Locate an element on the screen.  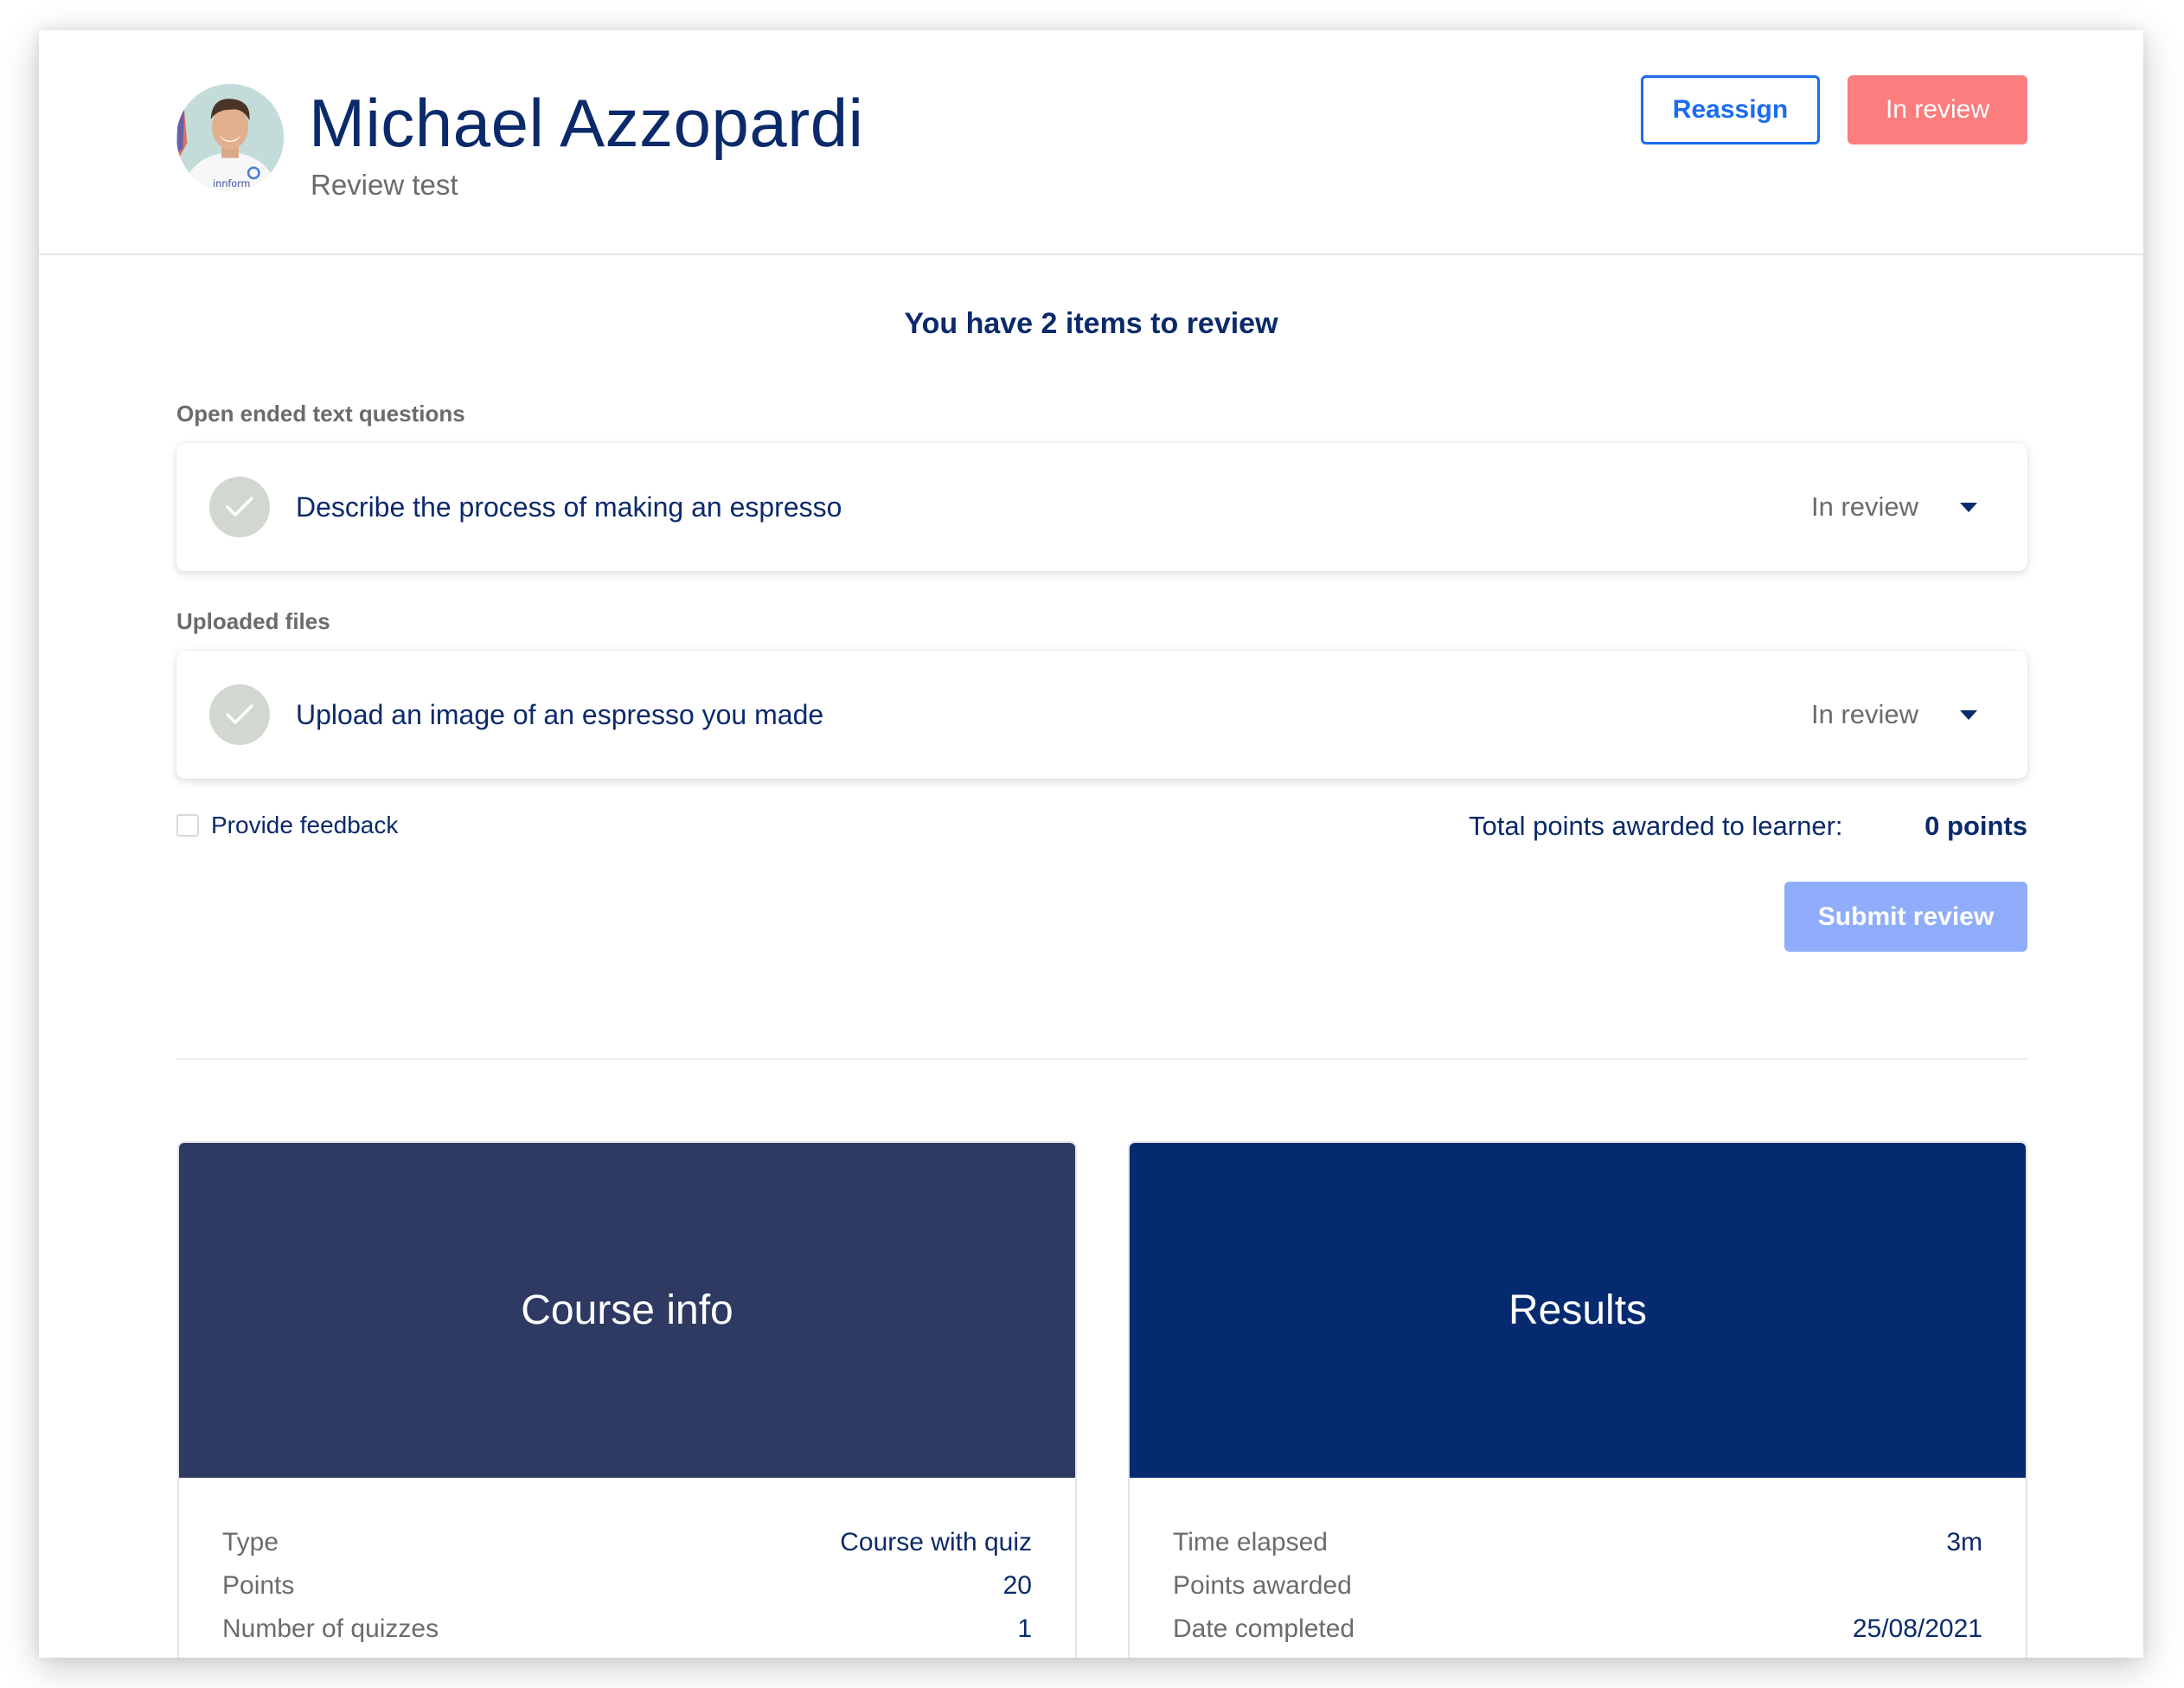
row-value: 1 is located at coordinates (1024, 1628).